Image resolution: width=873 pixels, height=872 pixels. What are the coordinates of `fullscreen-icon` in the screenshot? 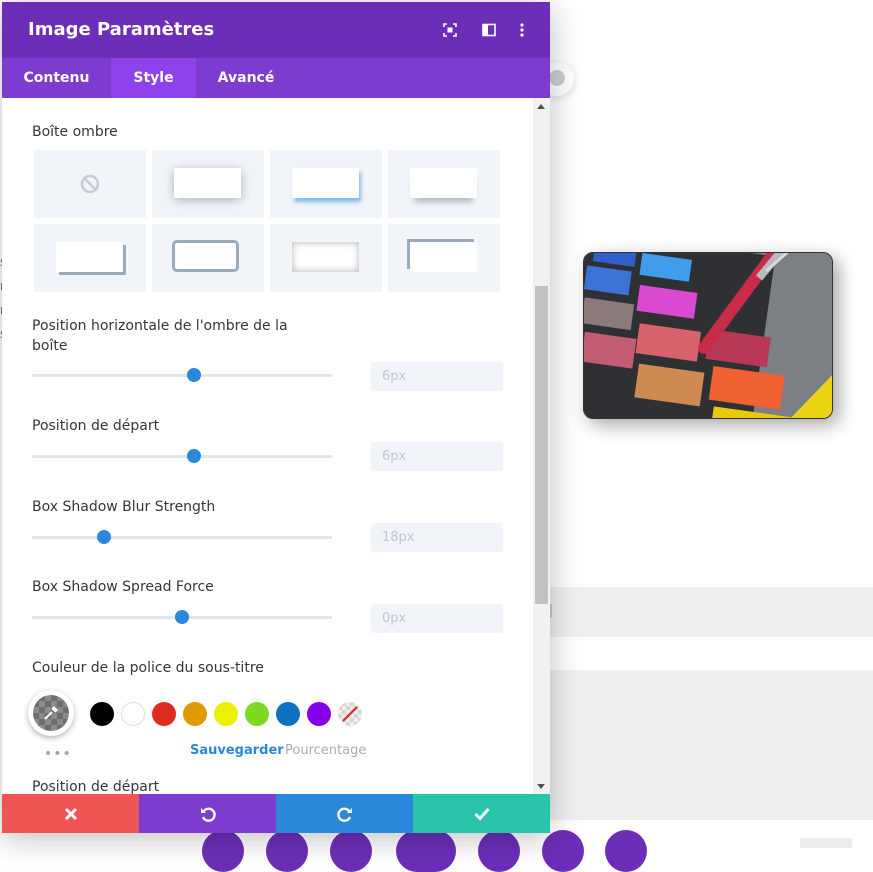 It's located at (450, 30).